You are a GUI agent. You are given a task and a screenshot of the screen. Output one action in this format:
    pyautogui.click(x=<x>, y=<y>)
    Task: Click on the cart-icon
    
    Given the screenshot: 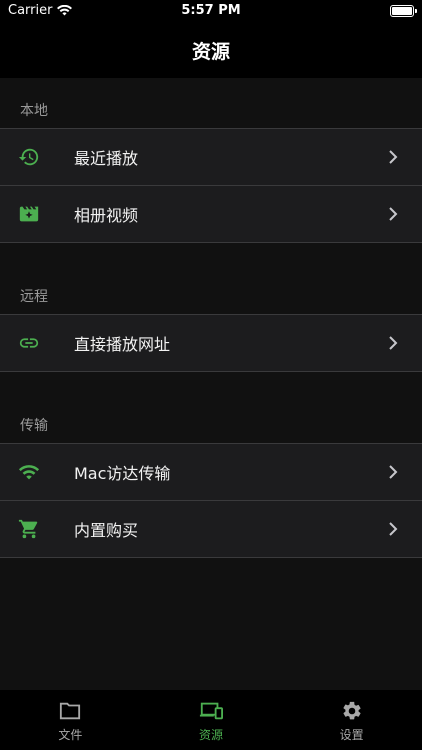 What is the action you would take?
    pyautogui.click(x=29, y=529)
    